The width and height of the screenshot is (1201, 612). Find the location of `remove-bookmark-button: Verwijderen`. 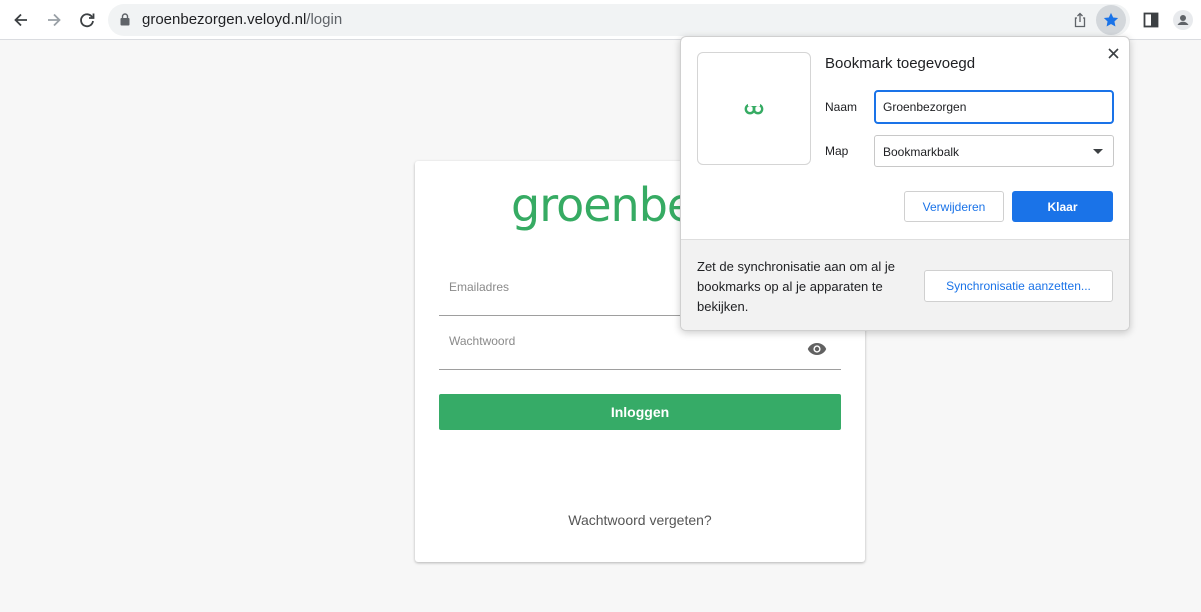

remove-bookmark-button: Verwijderen is located at coordinates (954, 206).